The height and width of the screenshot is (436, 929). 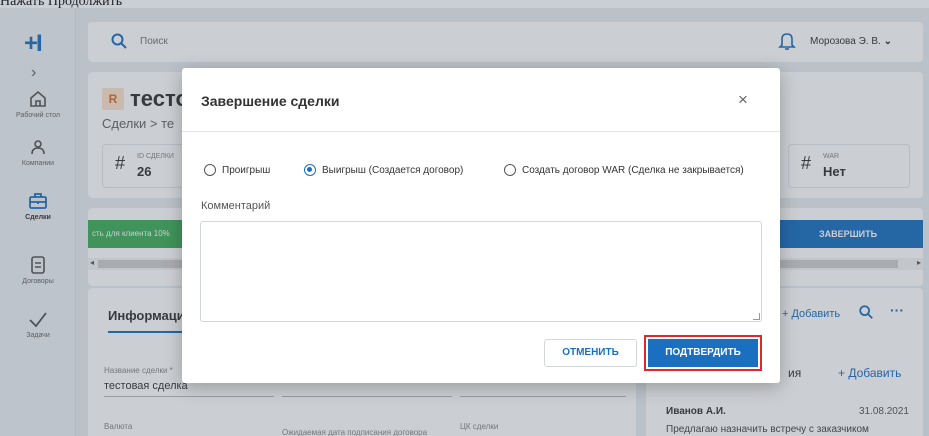 I want to click on comment-textarea, so click(x=481, y=271).